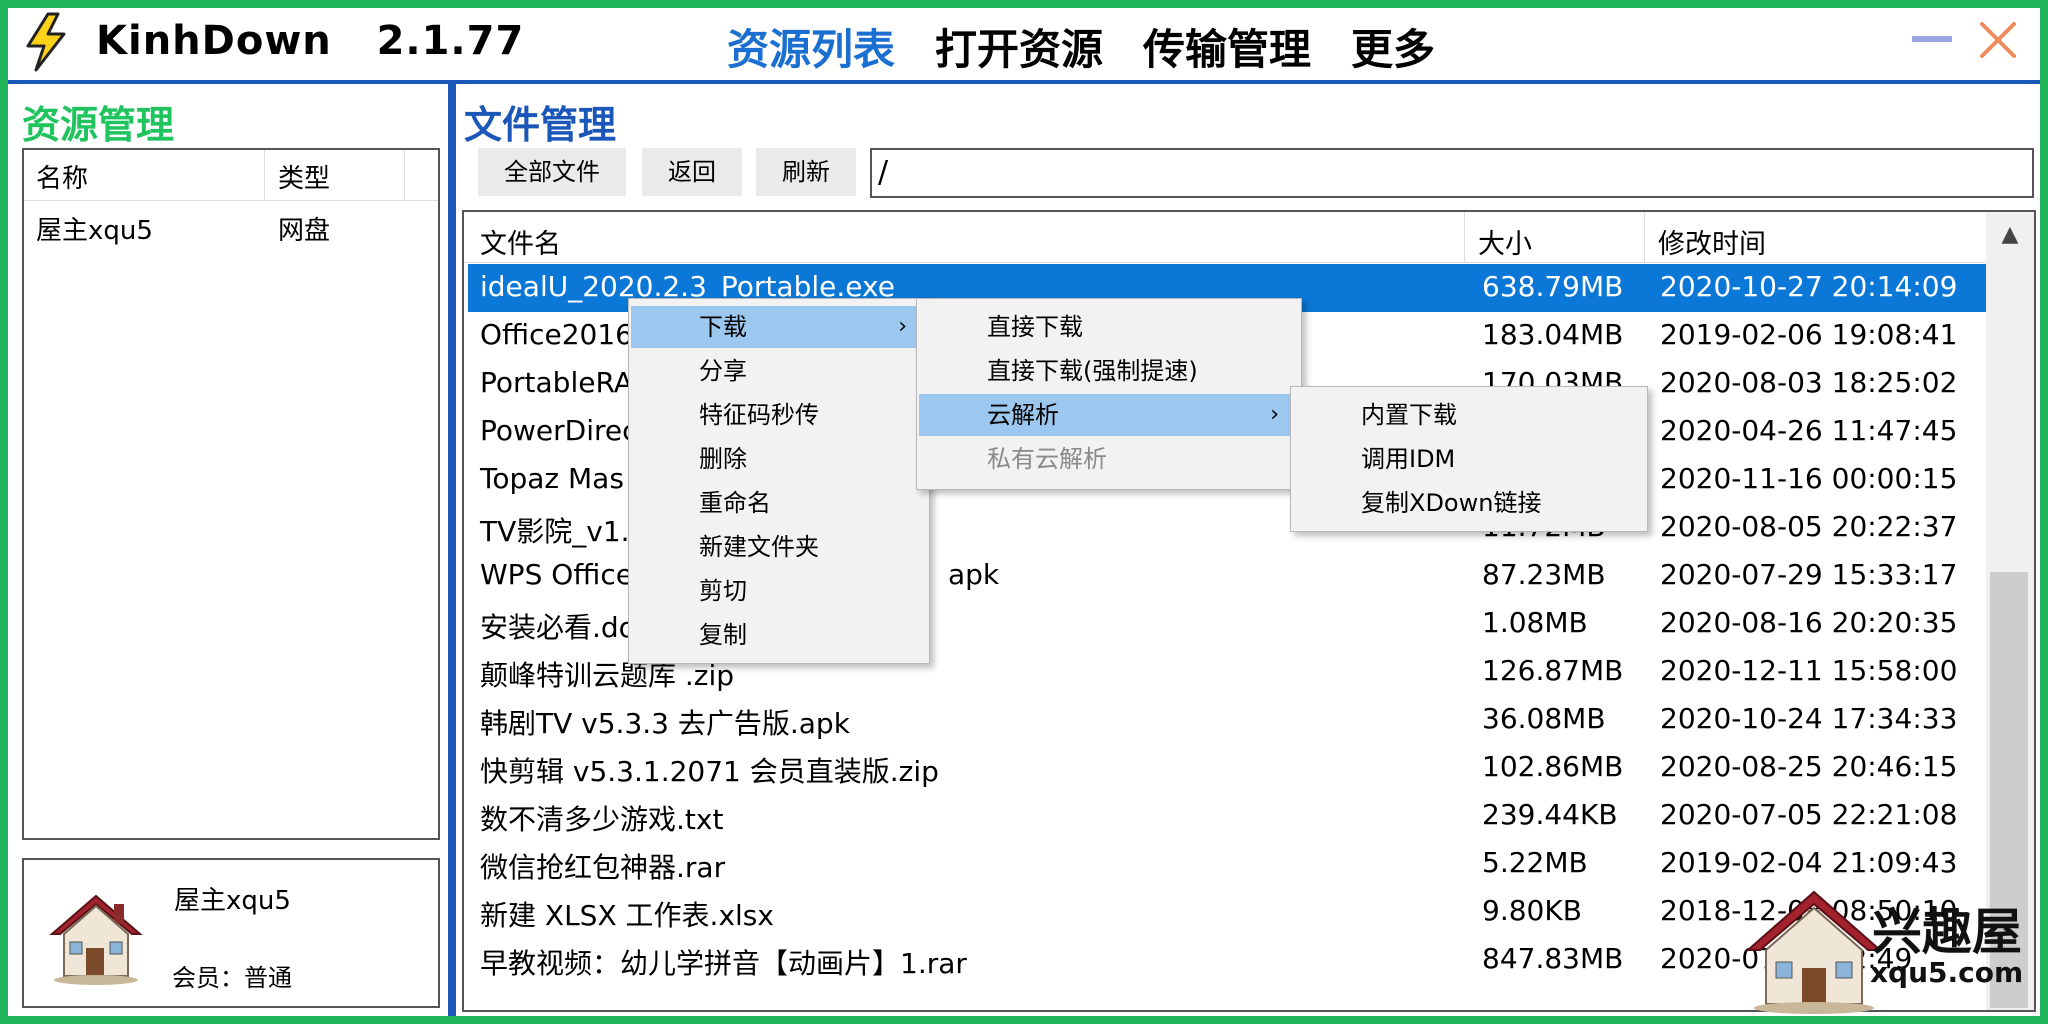 The height and width of the screenshot is (1024, 2048). What do you see at coordinates (1409, 415) in the screenshot?
I see `menu-item-label: 内置下载` at bounding box center [1409, 415].